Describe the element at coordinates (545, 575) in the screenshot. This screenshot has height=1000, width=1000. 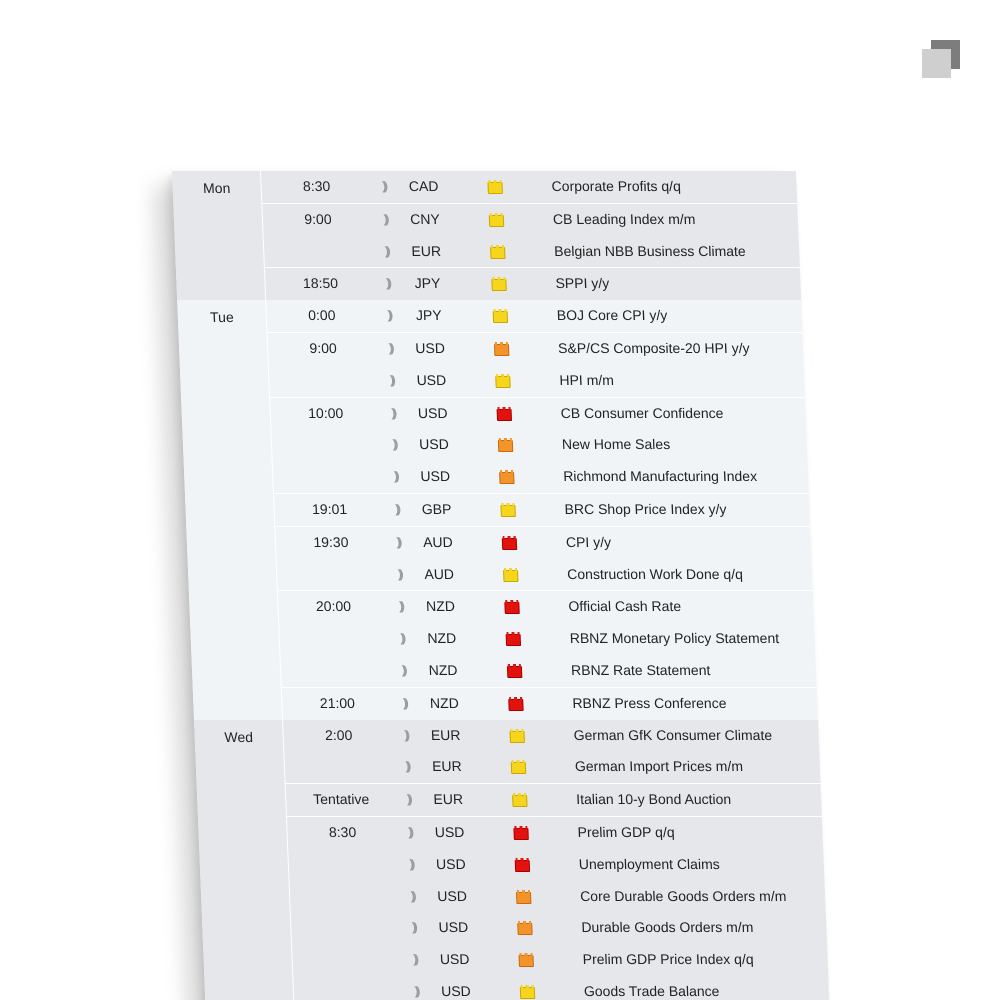
I see `event-row: ))) AUD Construction Work Done q/q` at that location.